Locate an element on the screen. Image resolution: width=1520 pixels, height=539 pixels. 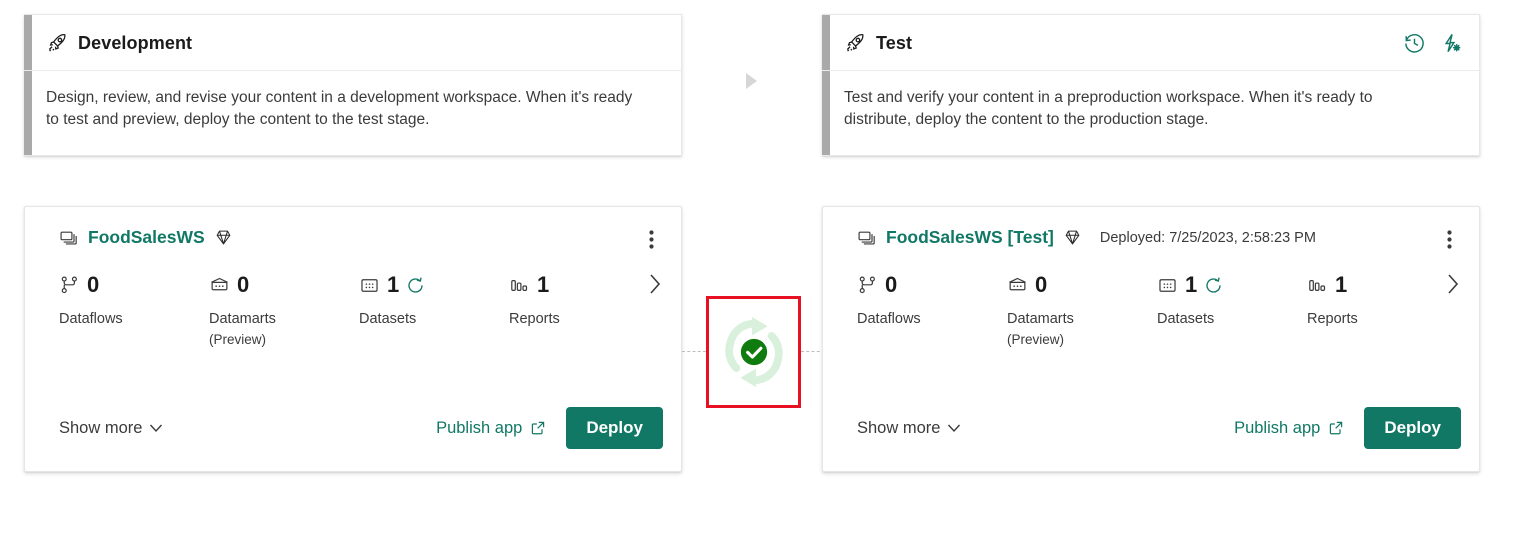
stage-header-development: Development is located at coordinates (352, 43).